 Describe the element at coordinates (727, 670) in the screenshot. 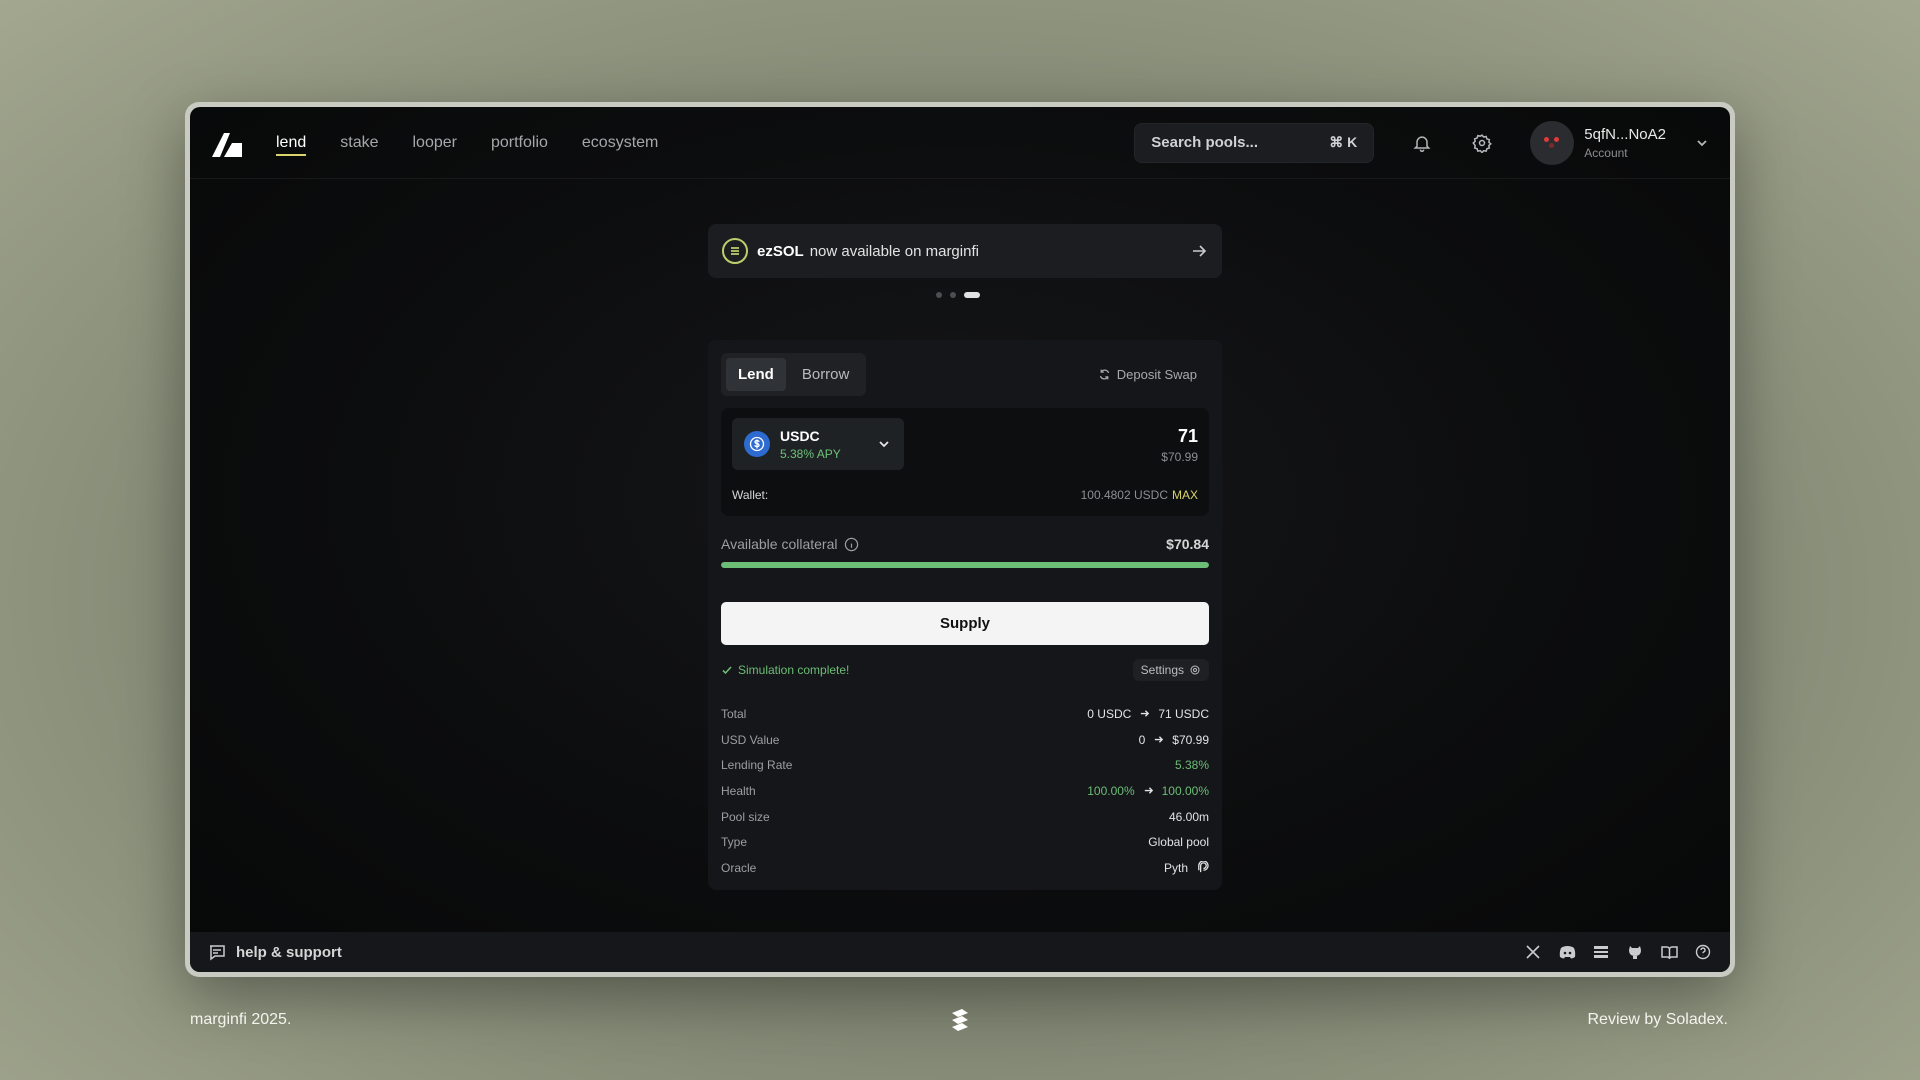

I see `check-icon` at that location.